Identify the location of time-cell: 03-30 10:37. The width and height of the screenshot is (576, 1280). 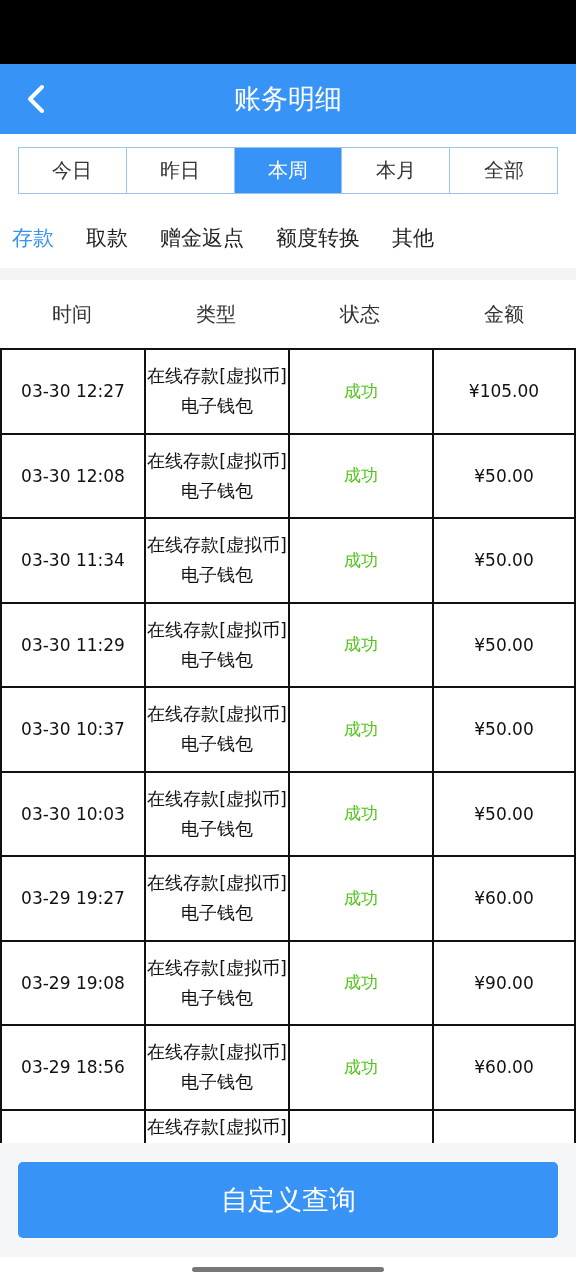
(73, 729).